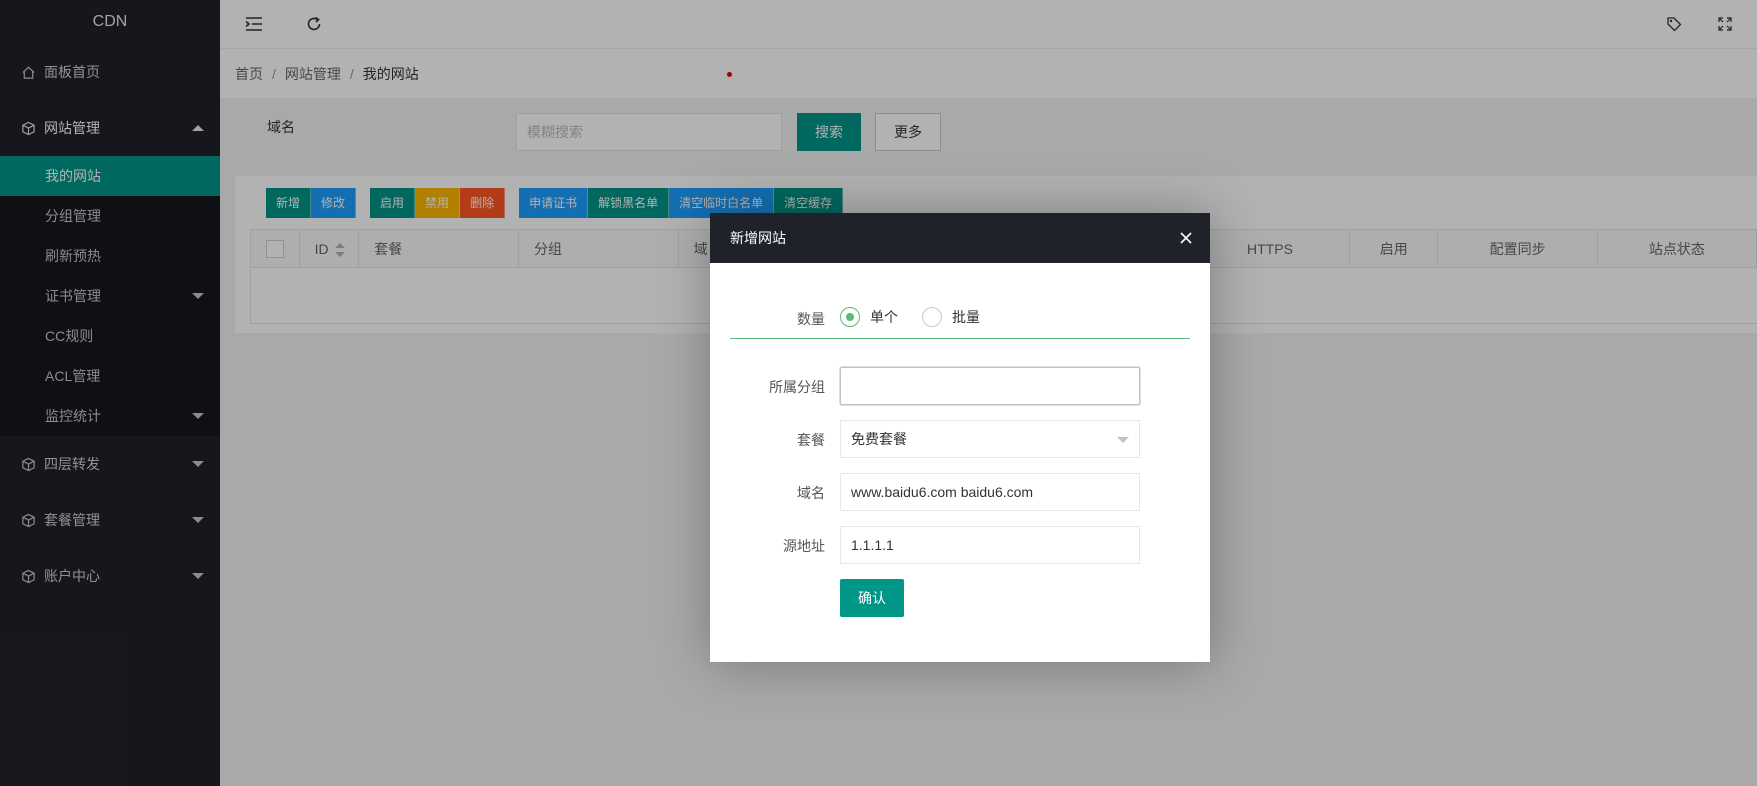 The height and width of the screenshot is (786, 1757). What do you see at coordinates (811, 319) in the screenshot?
I see `quantity-label: 数量` at bounding box center [811, 319].